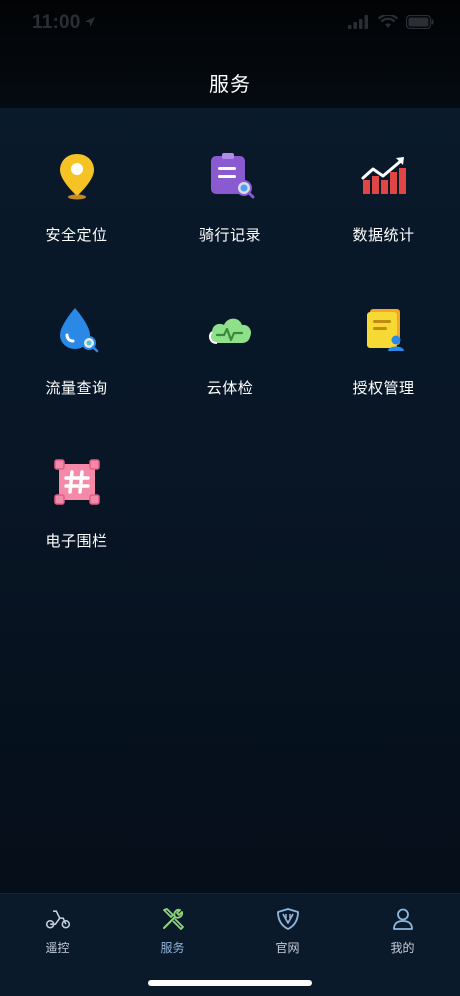 This screenshot has width=460, height=996. I want to click on service-label: 电子围栏, so click(76, 541).